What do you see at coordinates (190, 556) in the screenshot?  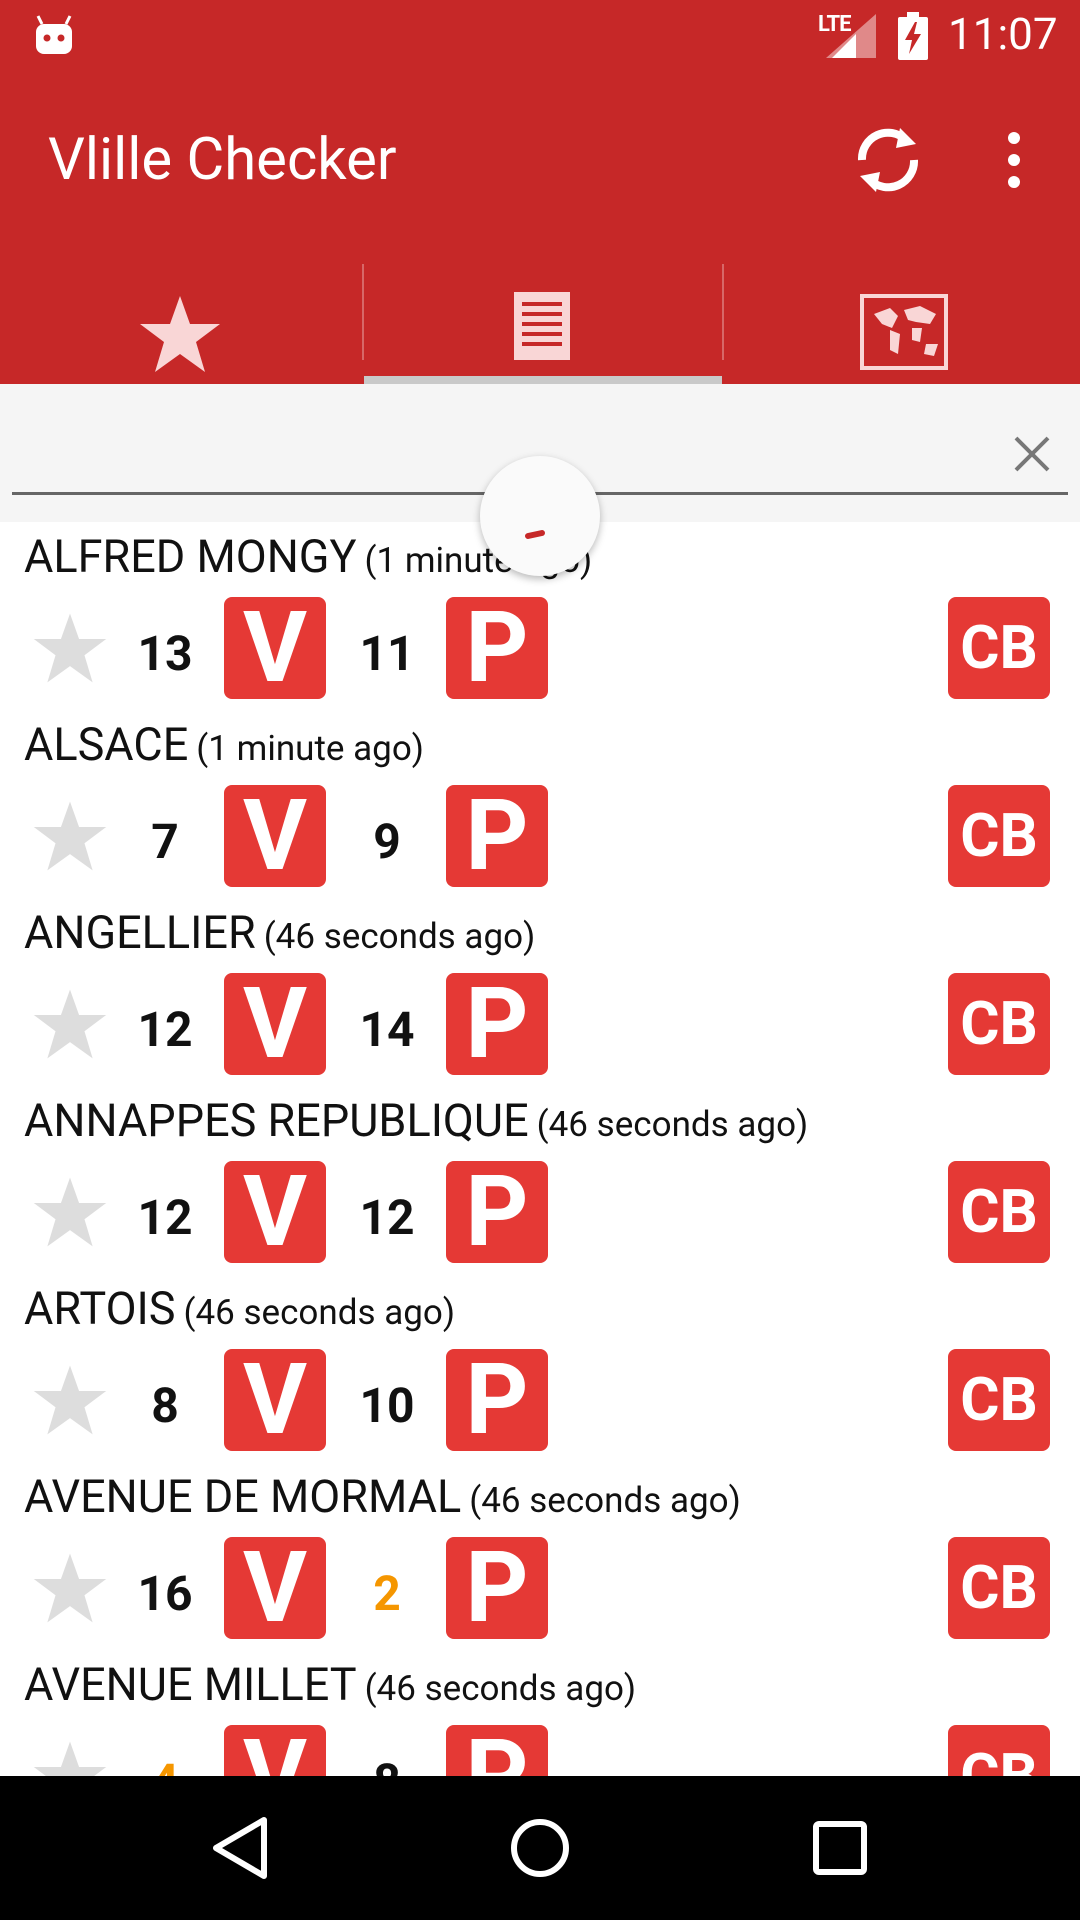 I see `station-name-label: ALFRED MONGY` at bounding box center [190, 556].